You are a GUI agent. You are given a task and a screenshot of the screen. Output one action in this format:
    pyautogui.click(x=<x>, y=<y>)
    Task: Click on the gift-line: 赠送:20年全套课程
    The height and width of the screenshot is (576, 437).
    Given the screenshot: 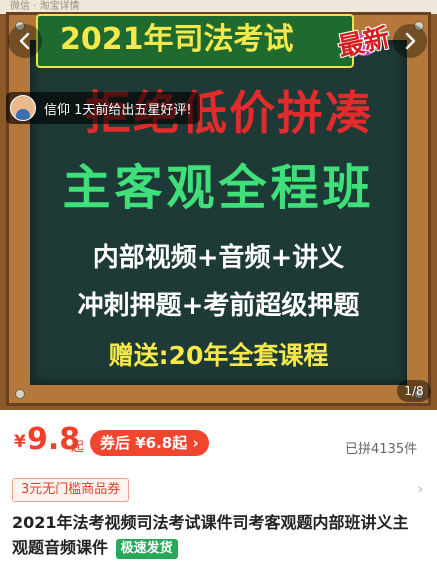 What is the action you would take?
    pyautogui.click(x=218, y=355)
    